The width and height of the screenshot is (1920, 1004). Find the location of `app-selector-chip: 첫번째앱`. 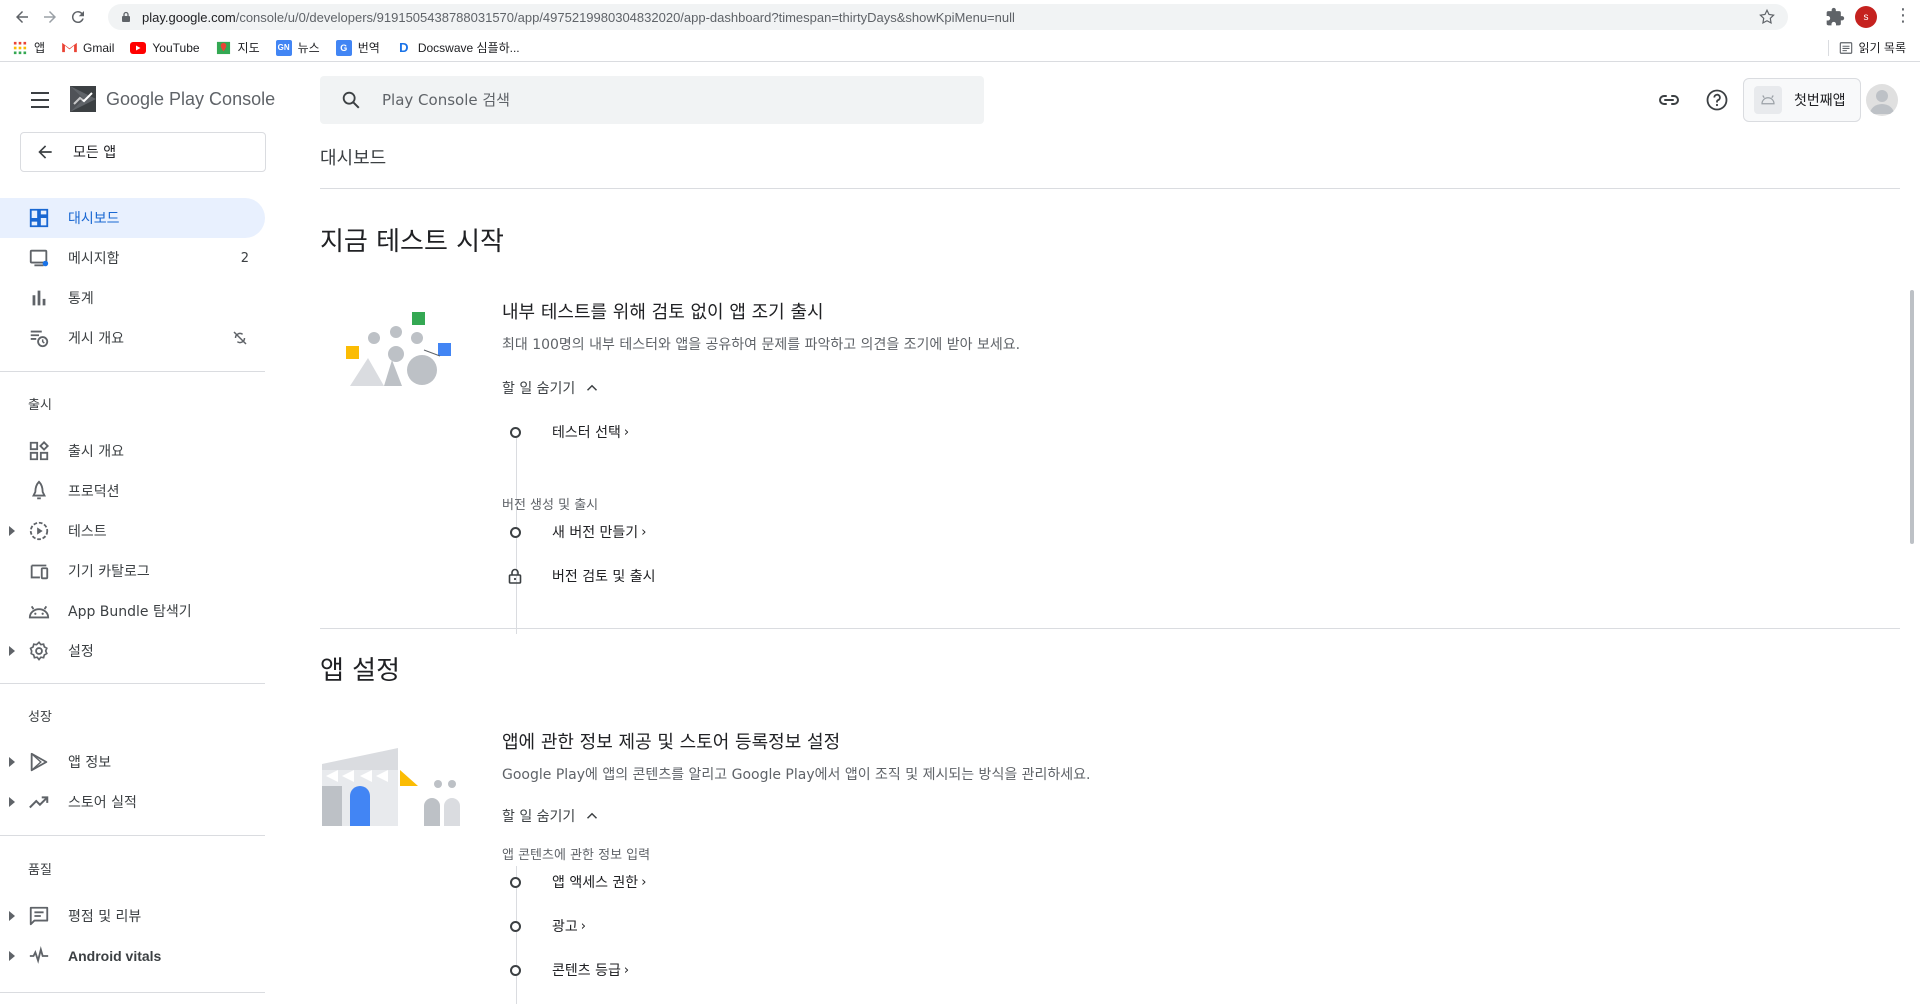

app-selector-chip: 첫번째앱 is located at coordinates (1802, 100).